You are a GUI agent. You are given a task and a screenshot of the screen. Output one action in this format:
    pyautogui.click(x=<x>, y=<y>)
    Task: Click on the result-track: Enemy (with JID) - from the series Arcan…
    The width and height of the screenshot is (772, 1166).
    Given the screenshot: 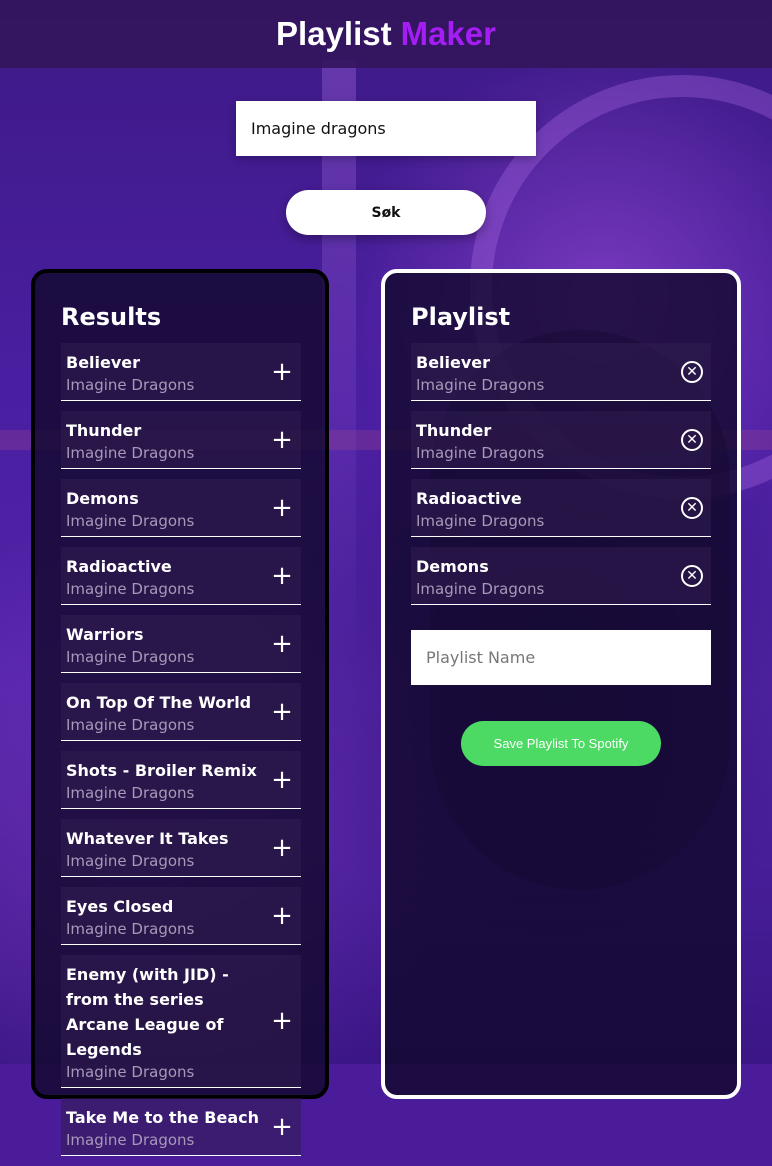 What is the action you would take?
    pyautogui.click(x=181, y=1021)
    